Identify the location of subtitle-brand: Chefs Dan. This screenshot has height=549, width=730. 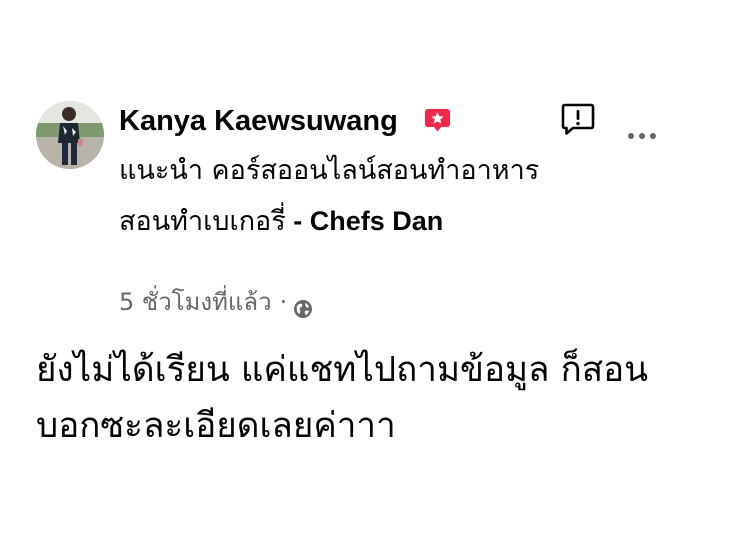
(376, 221).